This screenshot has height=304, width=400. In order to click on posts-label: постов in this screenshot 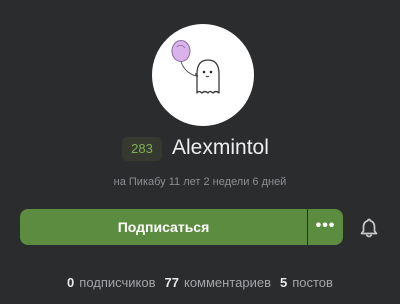, I will do `click(312, 282)`.